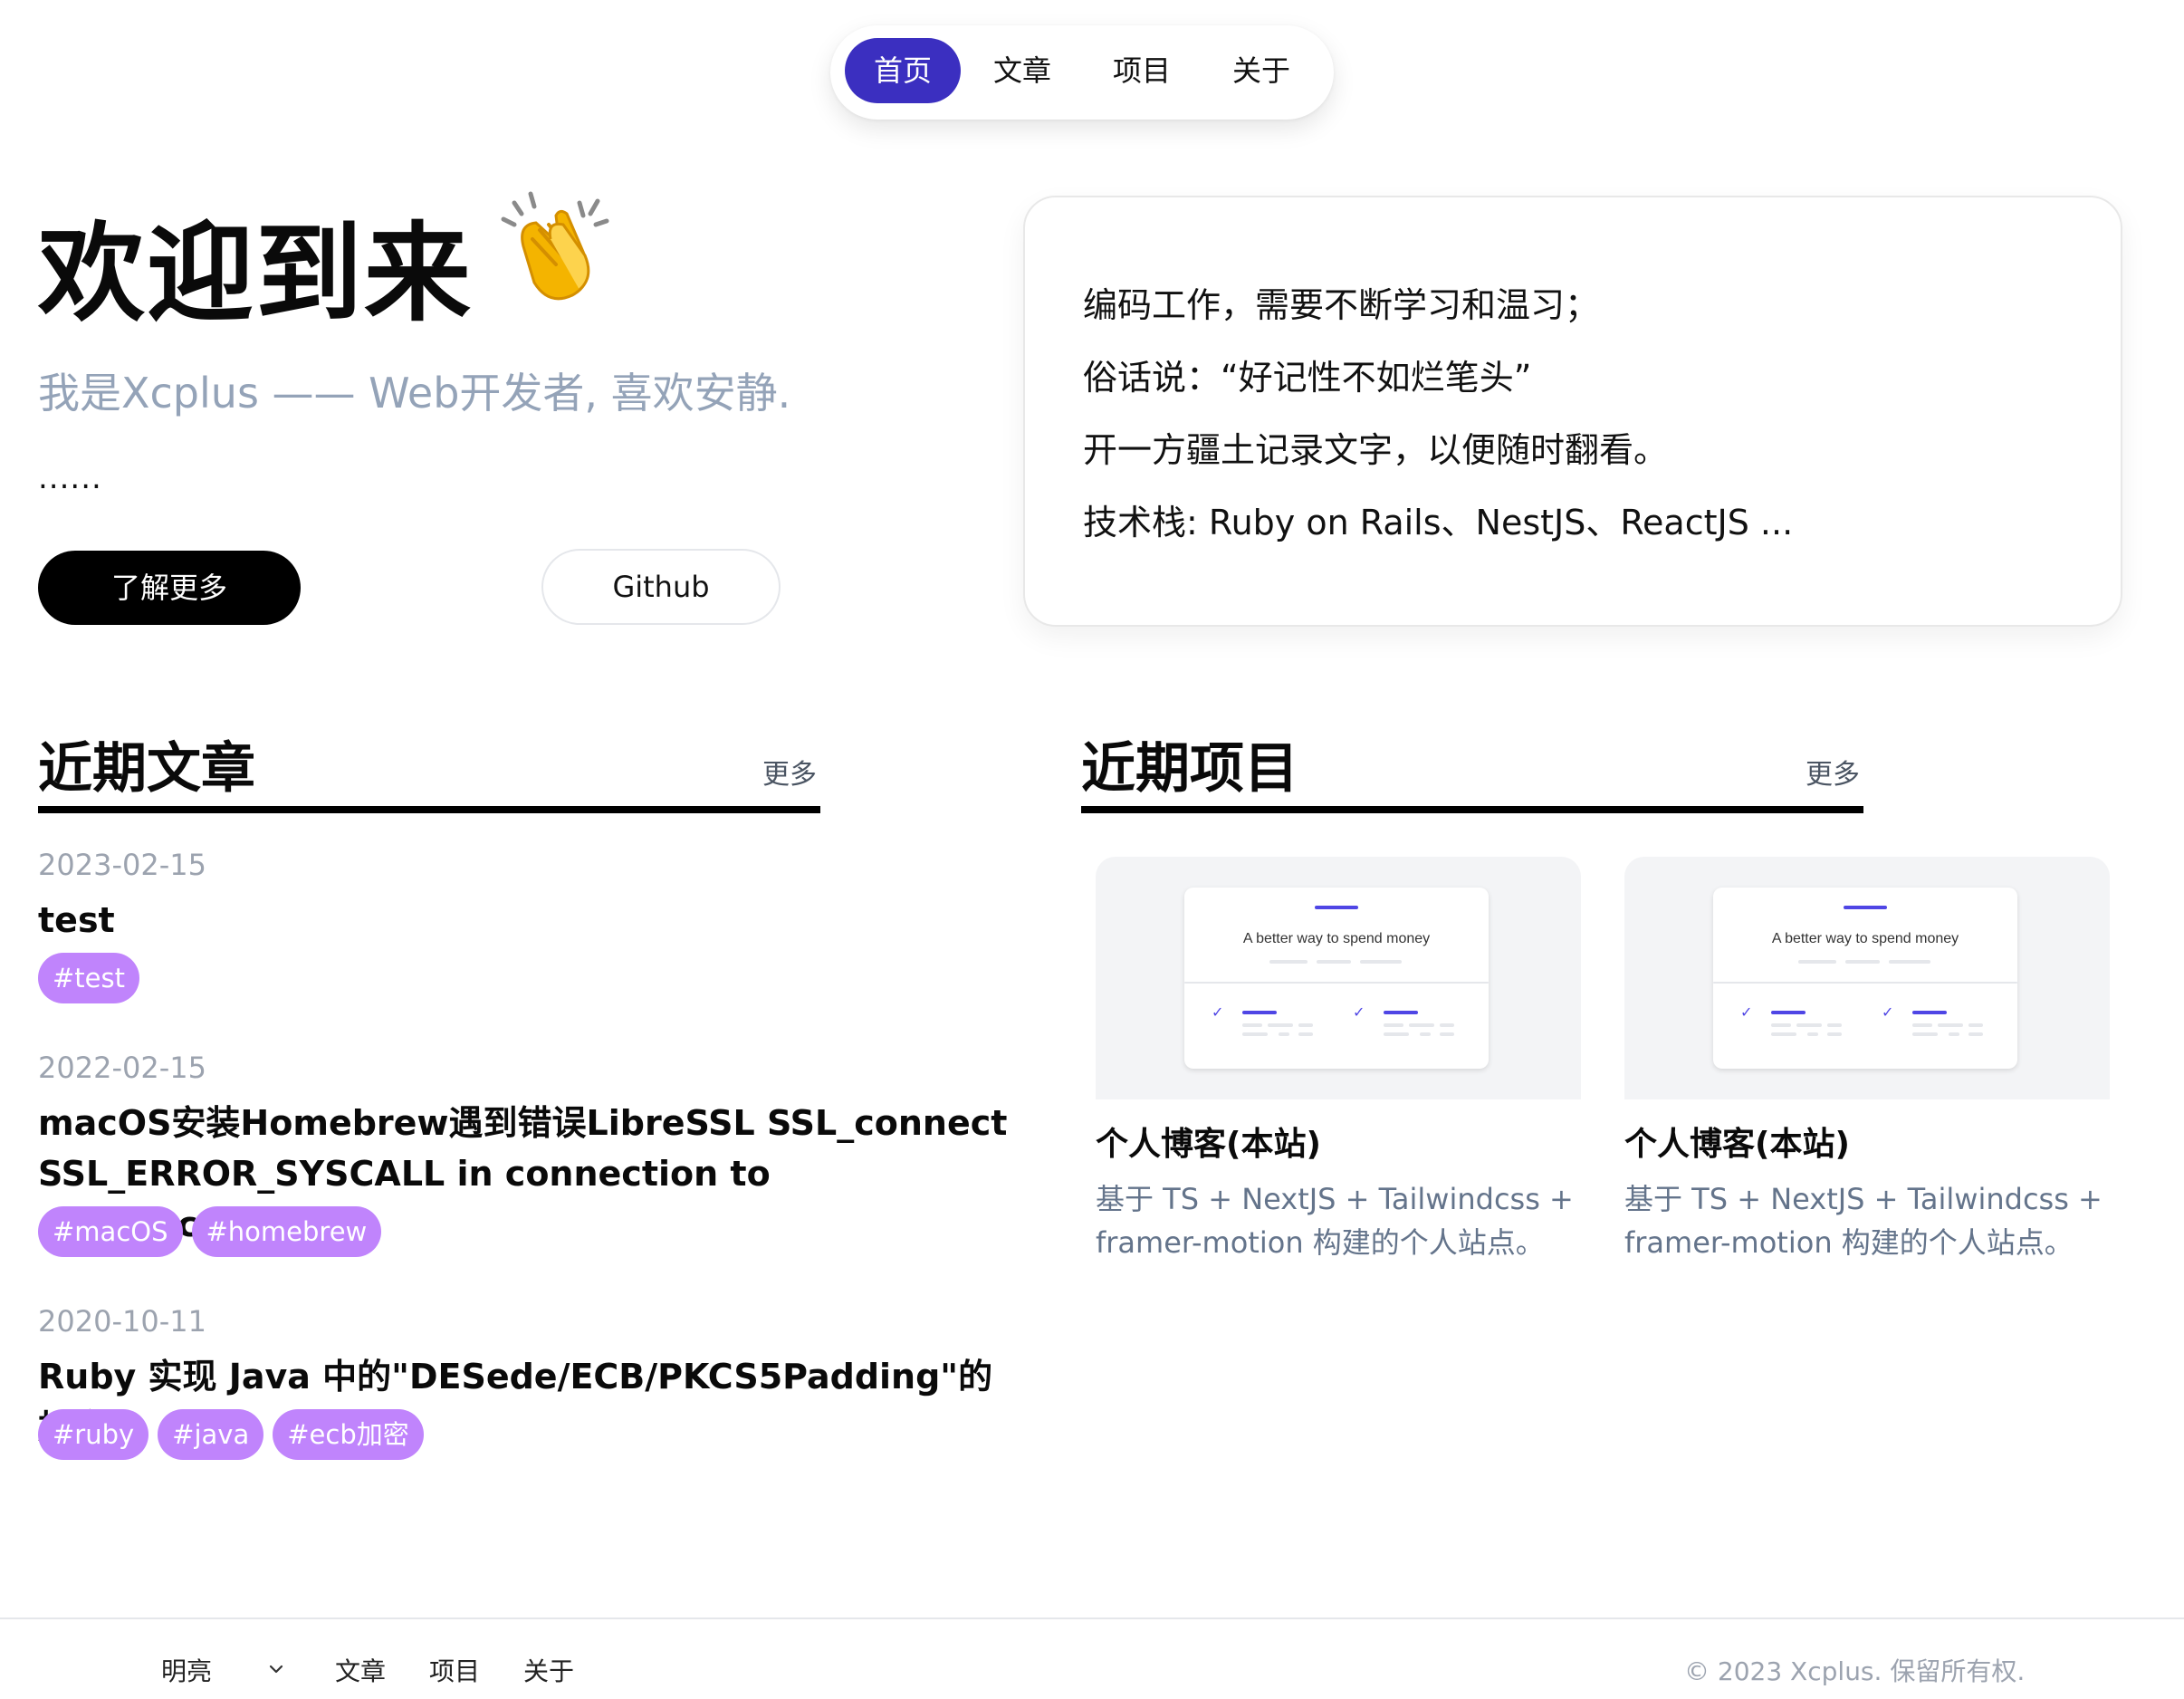 This screenshot has width=2184, height=1699. Describe the element at coordinates (110, 1231) in the screenshot. I see `tag-badge: #macOS` at that location.